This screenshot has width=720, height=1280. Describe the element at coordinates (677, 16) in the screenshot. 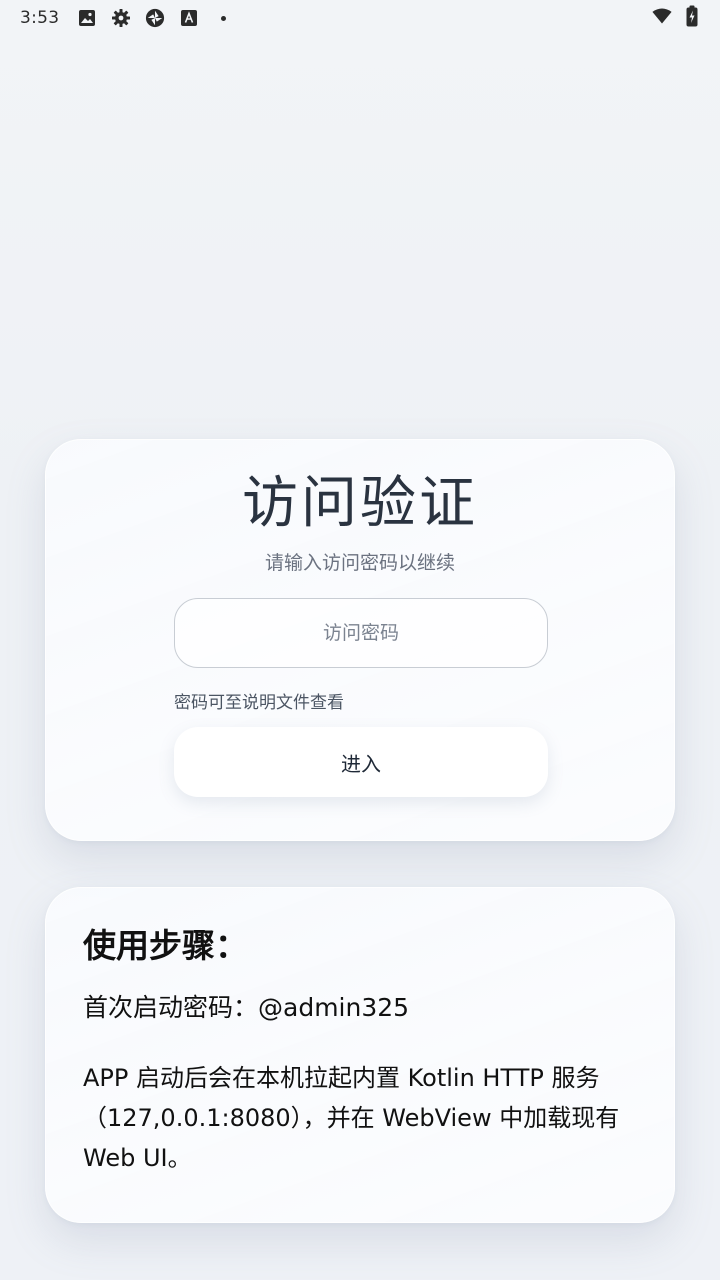

I see `status-system-icons` at that location.